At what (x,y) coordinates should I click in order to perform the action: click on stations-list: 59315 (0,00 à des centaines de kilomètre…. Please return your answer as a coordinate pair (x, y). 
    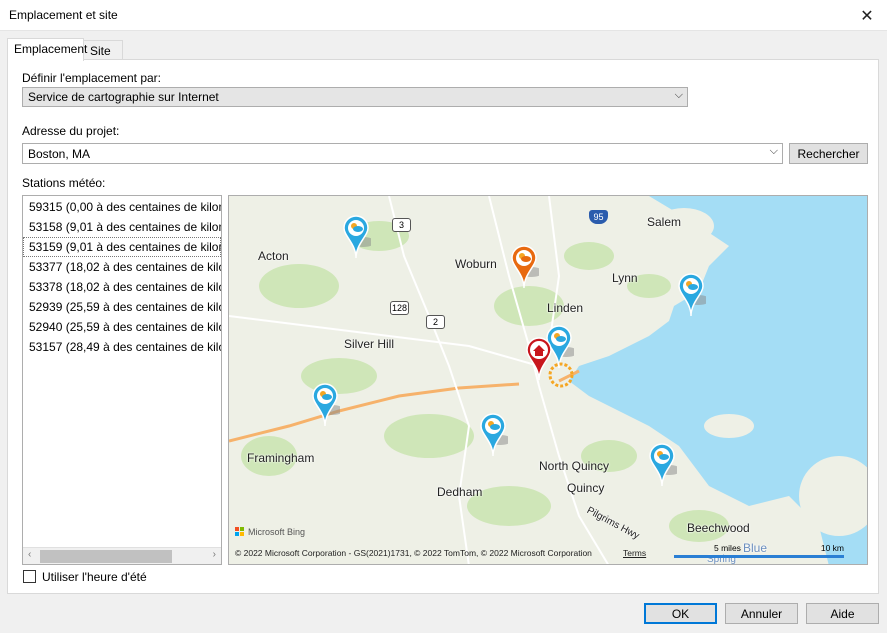
    Looking at the image, I should click on (122, 380).